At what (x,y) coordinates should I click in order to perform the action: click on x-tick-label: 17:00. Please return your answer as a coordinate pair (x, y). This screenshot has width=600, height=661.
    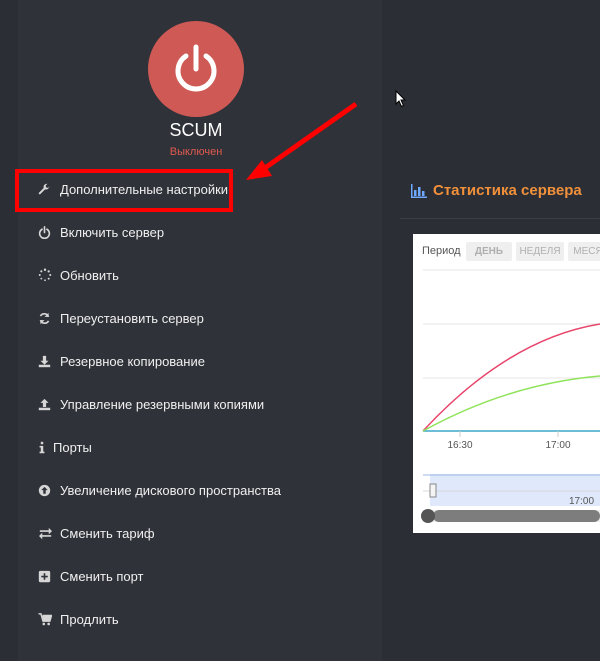
    Looking at the image, I should click on (557, 445).